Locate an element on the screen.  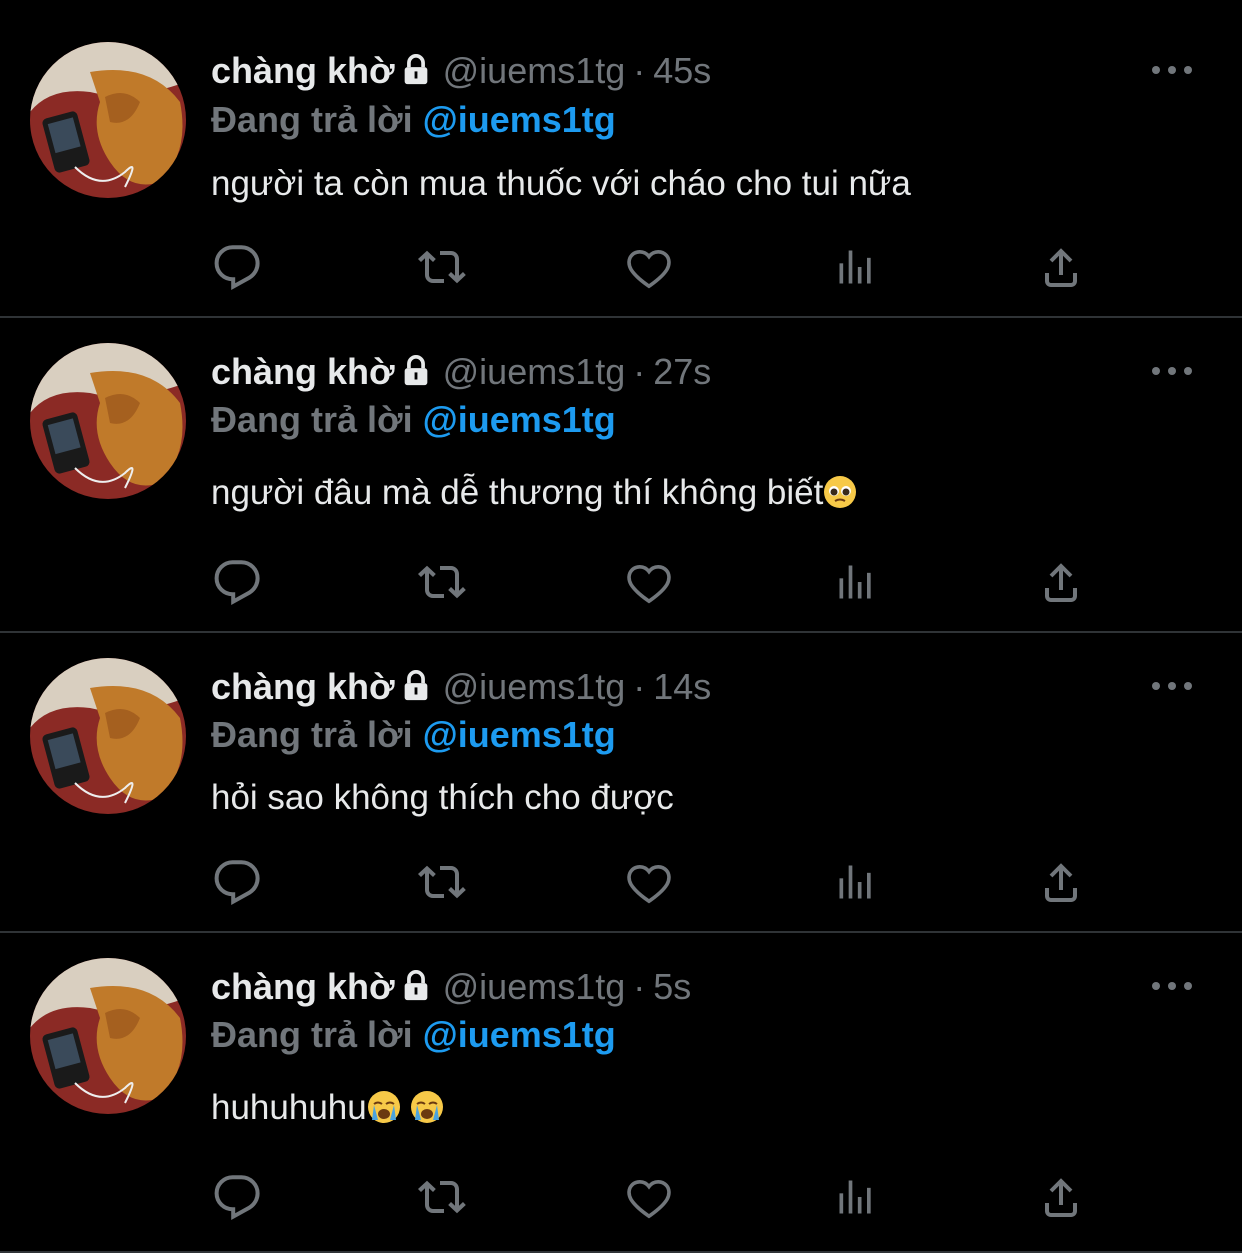
tweet-text-content: người đâu mà dễ thương thí không biết is located at coordinates (517, 492).